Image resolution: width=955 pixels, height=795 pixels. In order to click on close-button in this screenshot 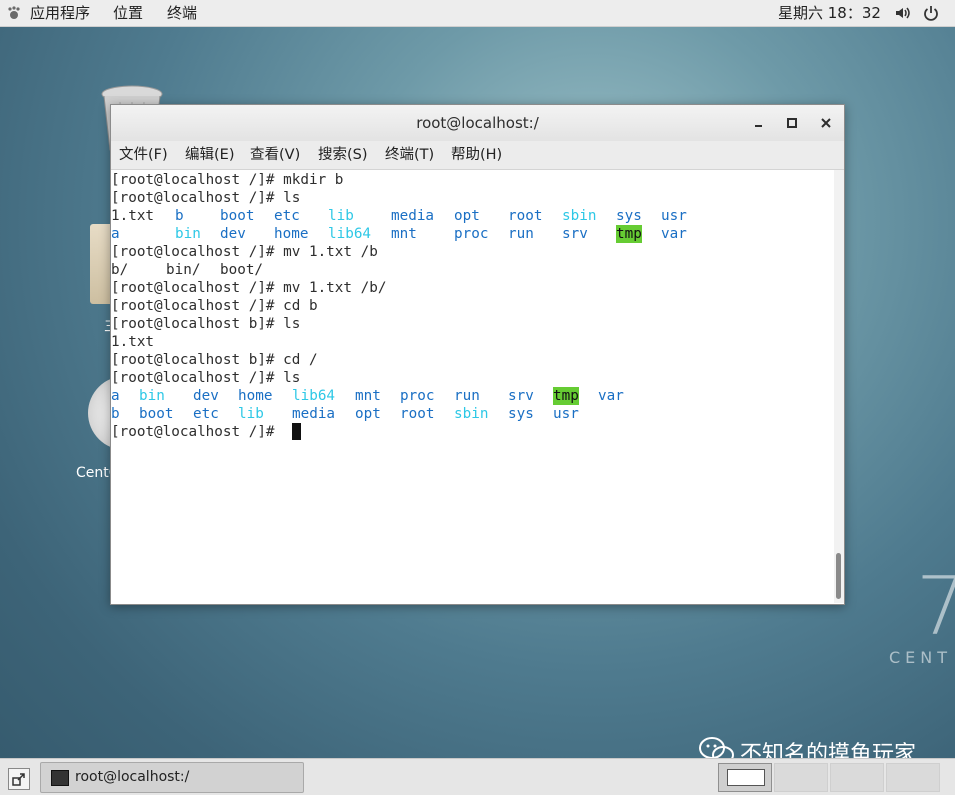, I will do `click(826, 123)`.